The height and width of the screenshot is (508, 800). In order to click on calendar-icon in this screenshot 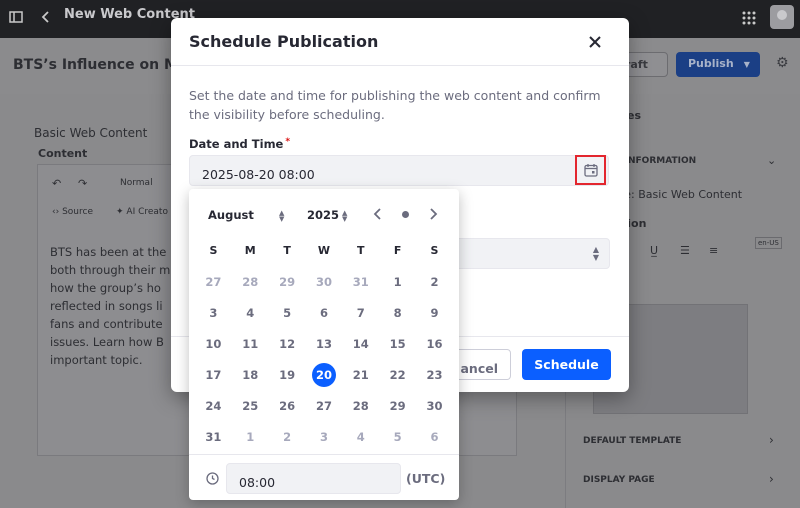, I will do `click(591, 170)`.